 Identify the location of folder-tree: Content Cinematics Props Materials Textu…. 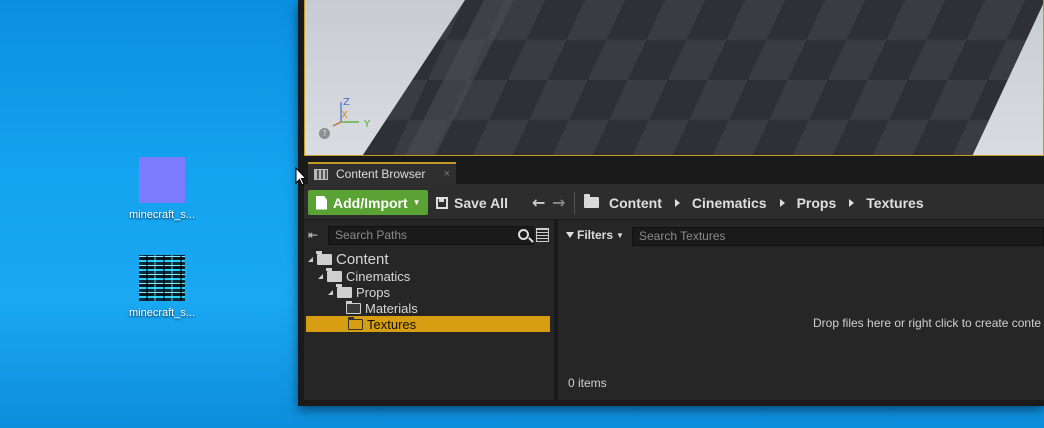
(429, 291).